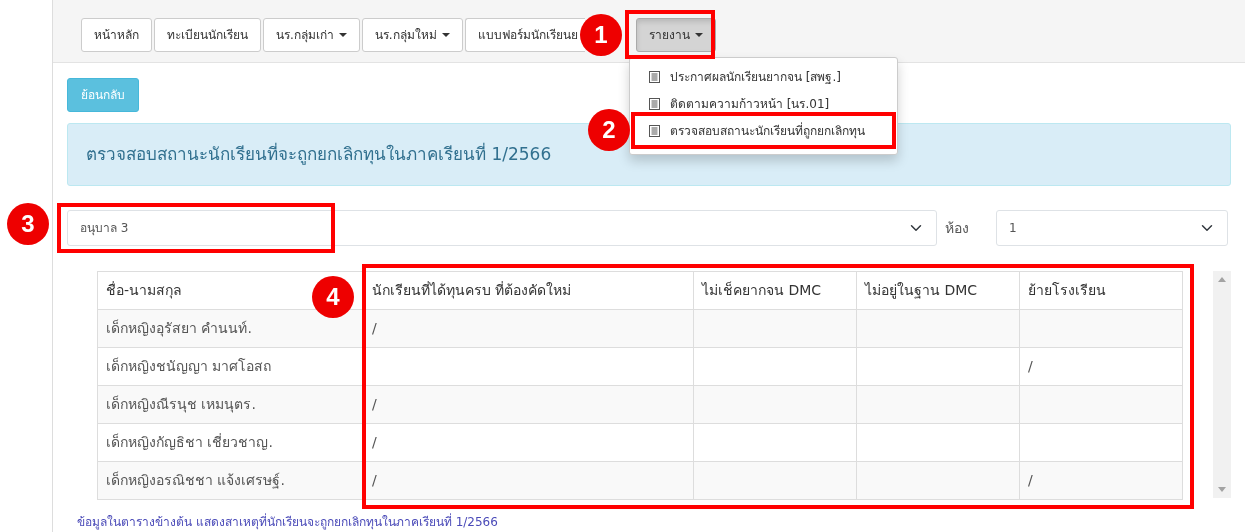 The width and height of the screenshot is (1245, 532). Describe the element at coordinates (230, 404) in the screenshot. I see `student-name: เด็กหญิงณีรนุช เหมนุตร.` at that location.